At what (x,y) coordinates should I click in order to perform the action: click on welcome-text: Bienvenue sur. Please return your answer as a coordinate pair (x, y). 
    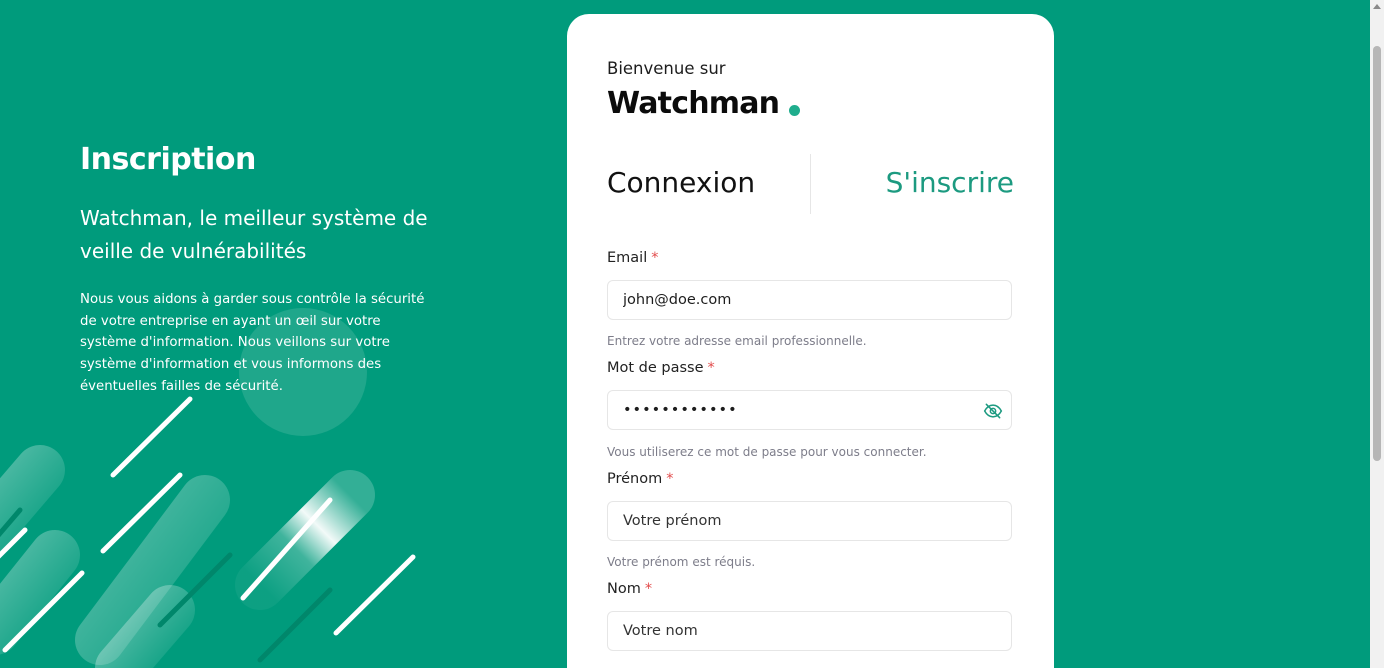
    Looking at the image, I should click on (666, 68).